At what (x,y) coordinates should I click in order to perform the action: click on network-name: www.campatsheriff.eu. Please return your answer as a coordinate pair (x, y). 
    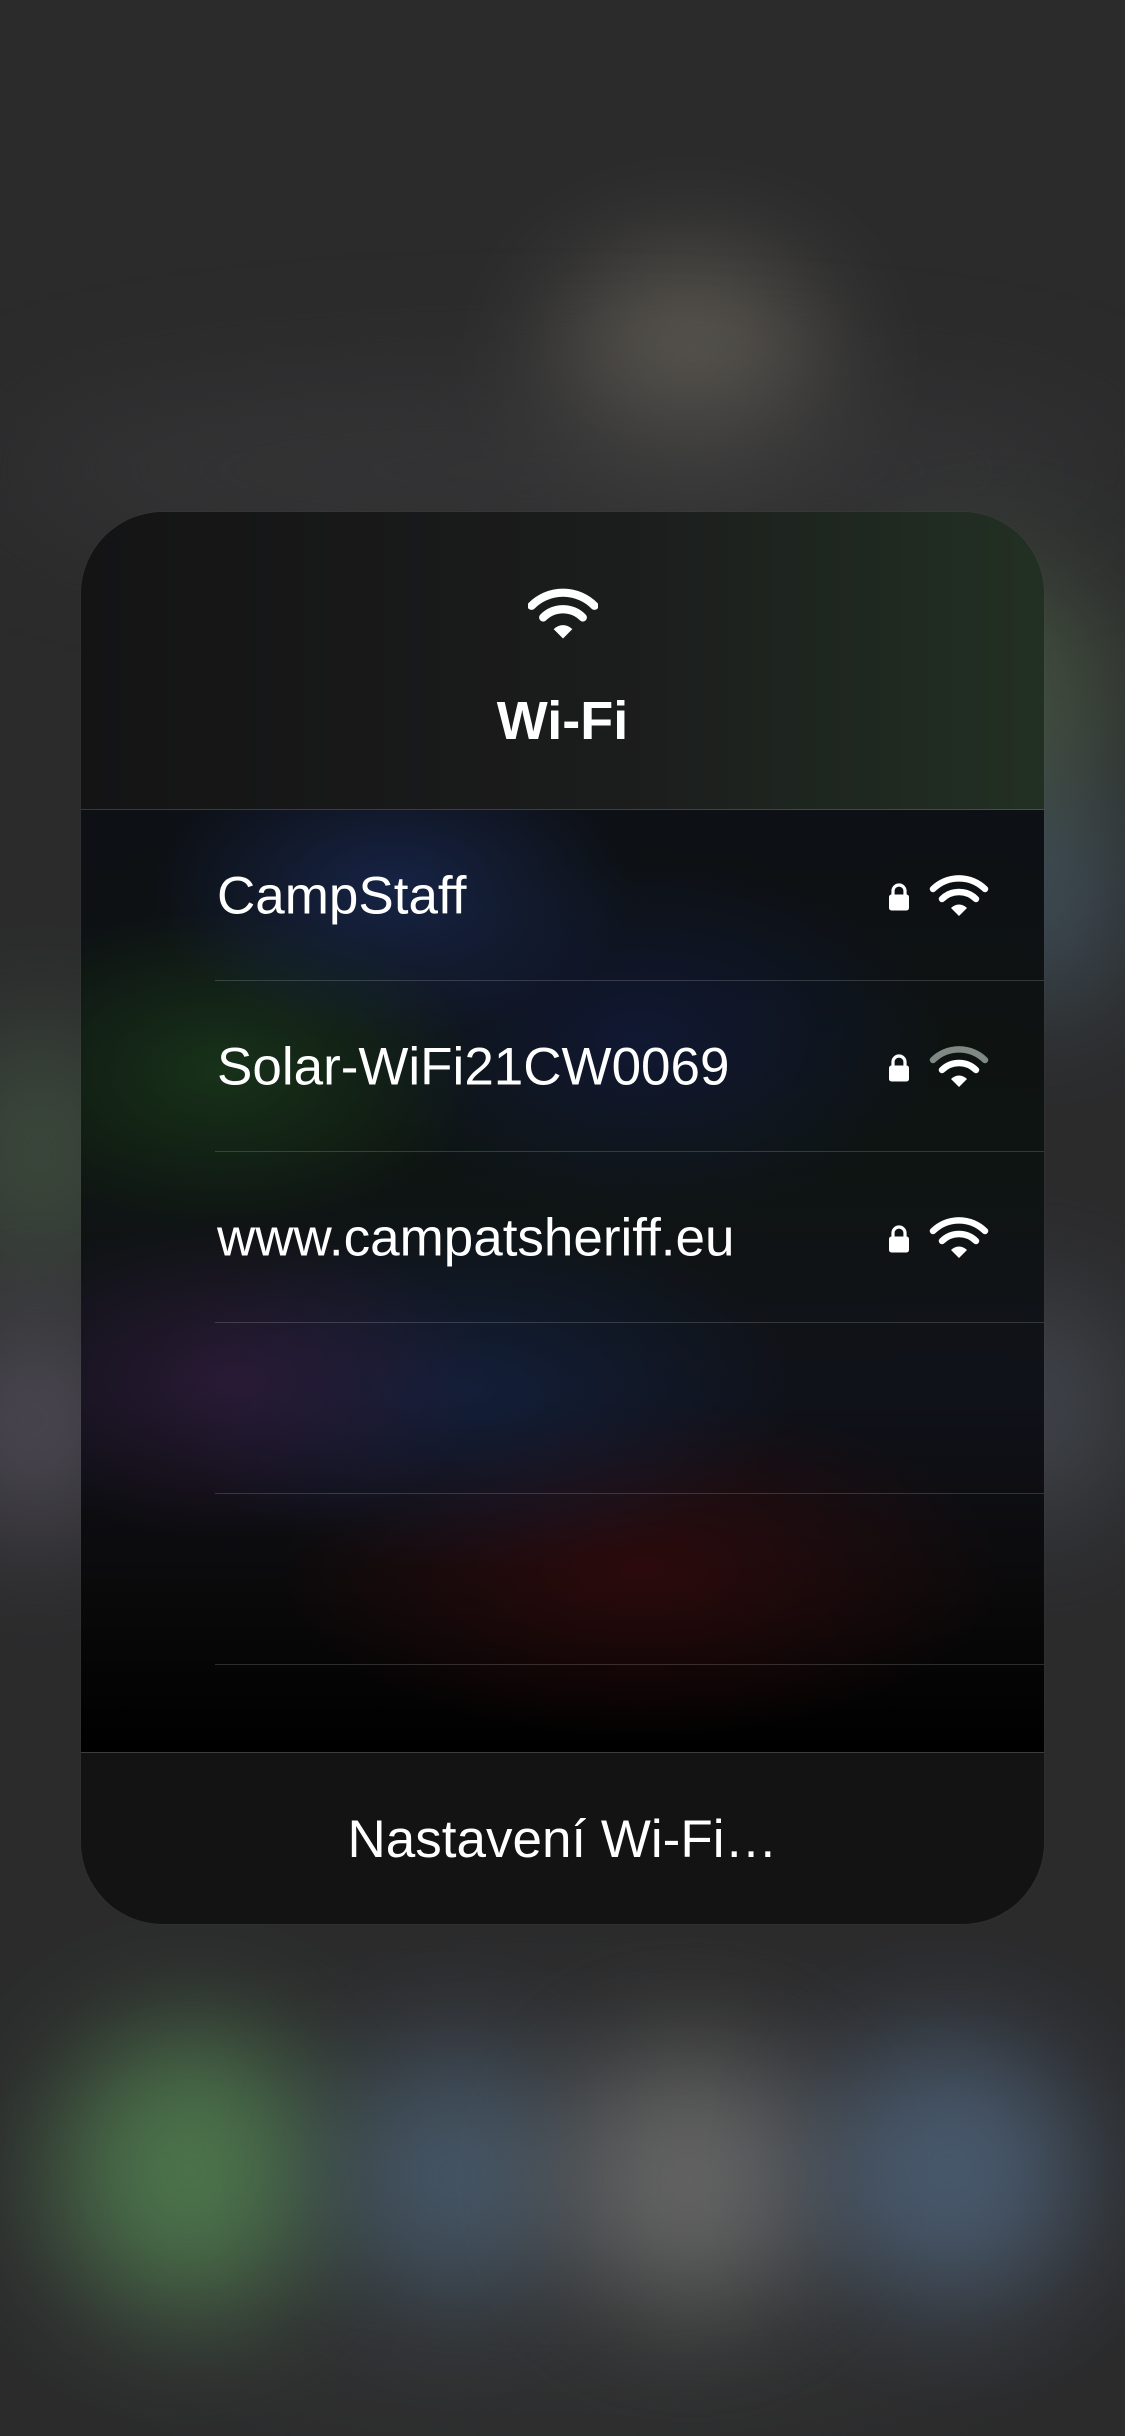
    Looking at the image, I should click on (476, 1237).